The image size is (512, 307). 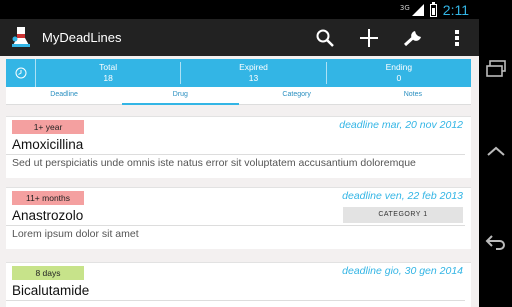 I want to click on summary-expired: Expired 13, so click(x=254, y=73).